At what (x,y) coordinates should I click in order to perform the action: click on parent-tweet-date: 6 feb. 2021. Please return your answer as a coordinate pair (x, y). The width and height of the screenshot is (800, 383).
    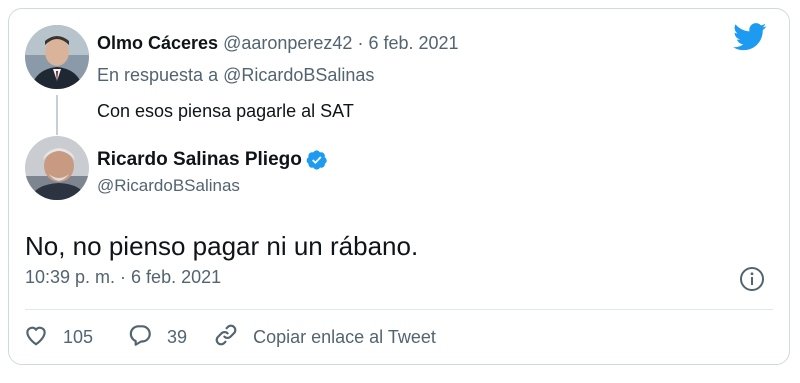
    Looking at the image, I should click on (413, 43).